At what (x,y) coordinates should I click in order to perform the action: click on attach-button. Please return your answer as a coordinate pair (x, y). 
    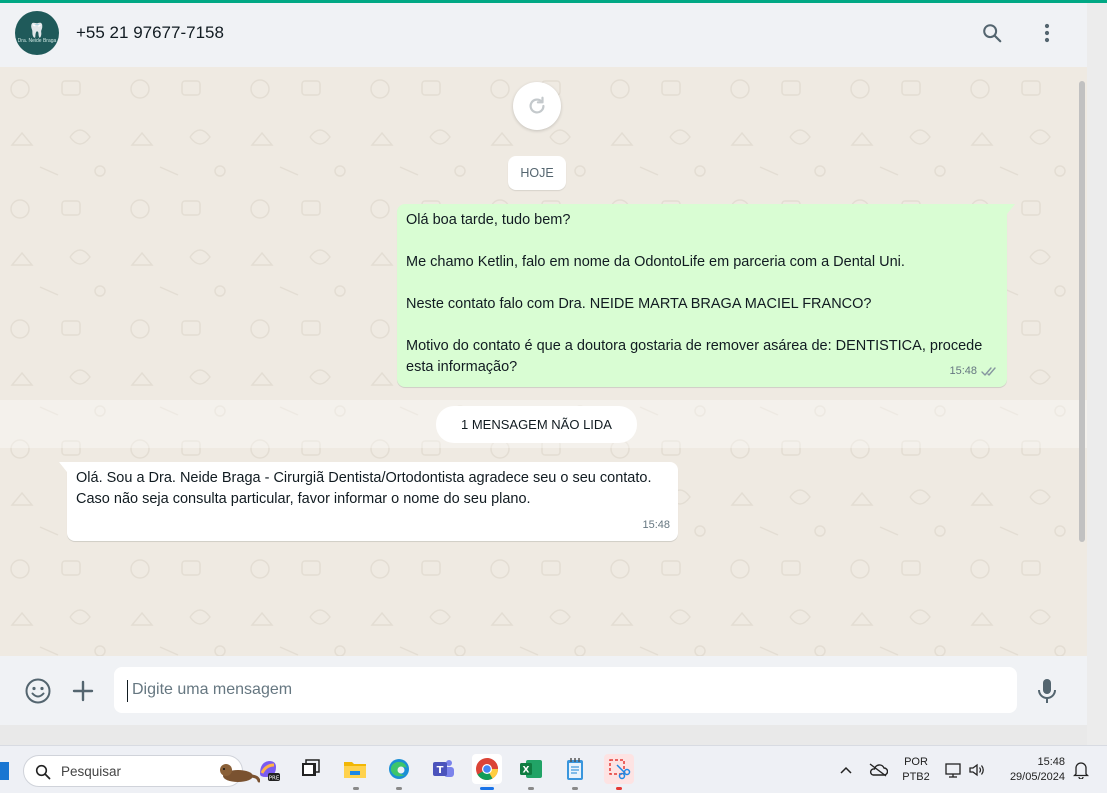
    Looking at the image, I should click on (83, 691).